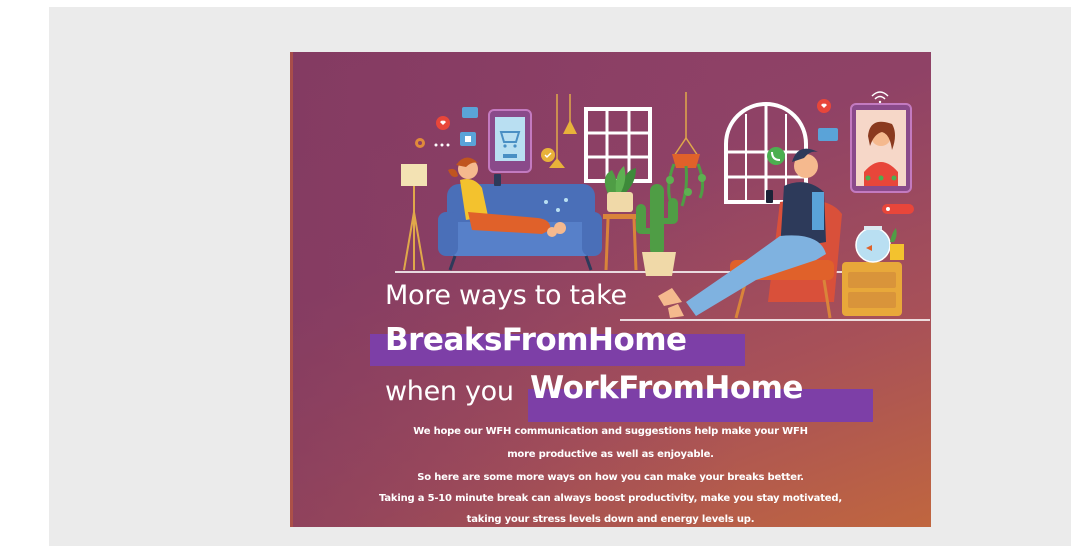 The height and width of the screenshot is (553, 1076). What do you see at coordinates (657, 230) in the screenshot?
I see `cactus-icon` at bounding box center [657, 230].